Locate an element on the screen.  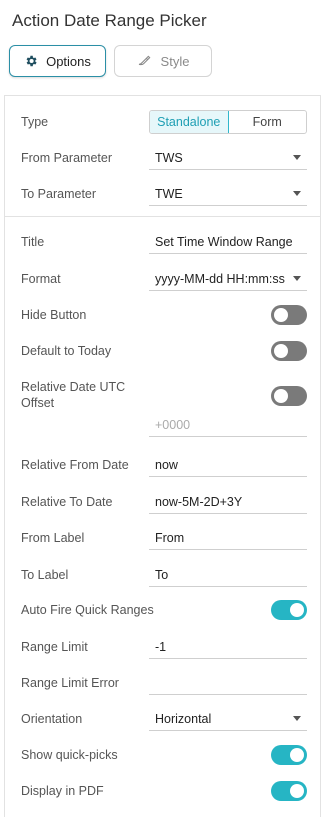
from-parameter-select: TWS is located at coordinates (228, 158).